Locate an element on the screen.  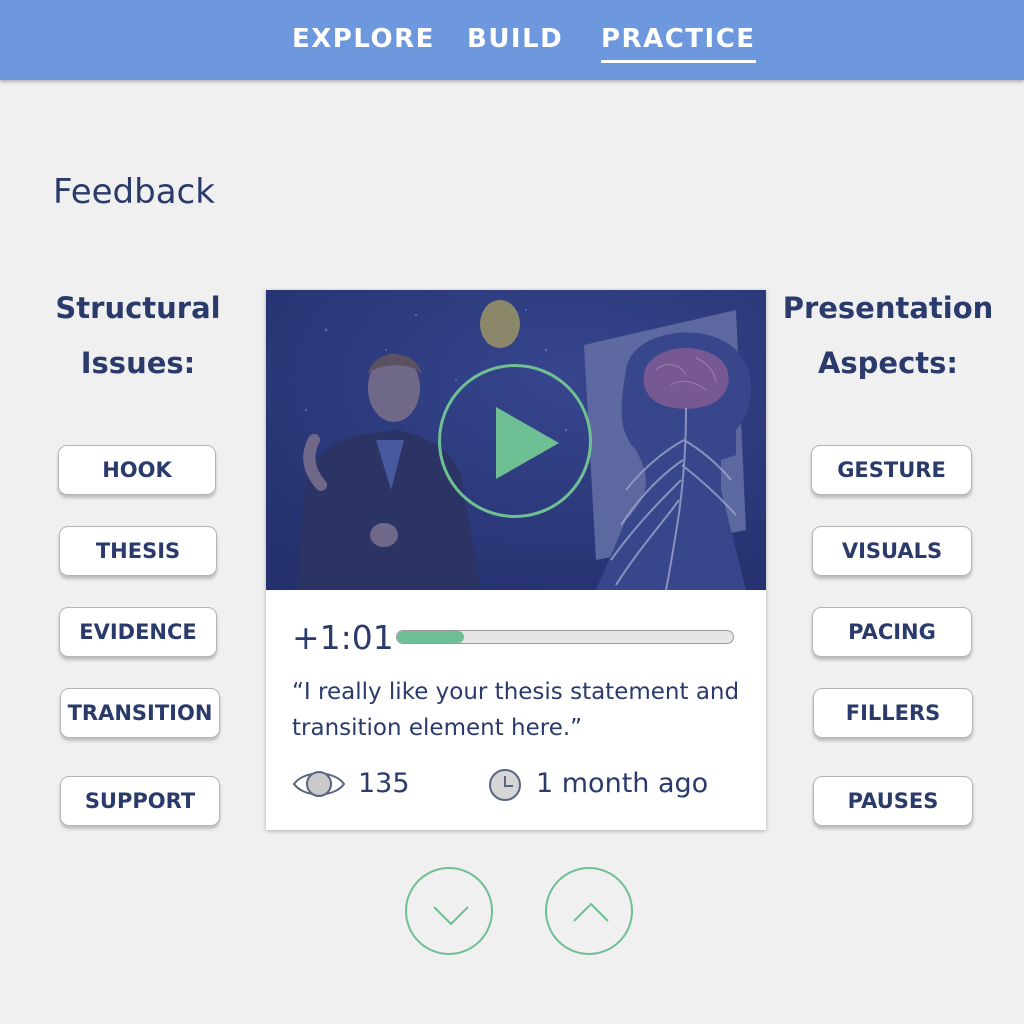
previous-feedback-button is located at coordinates (589, 911).